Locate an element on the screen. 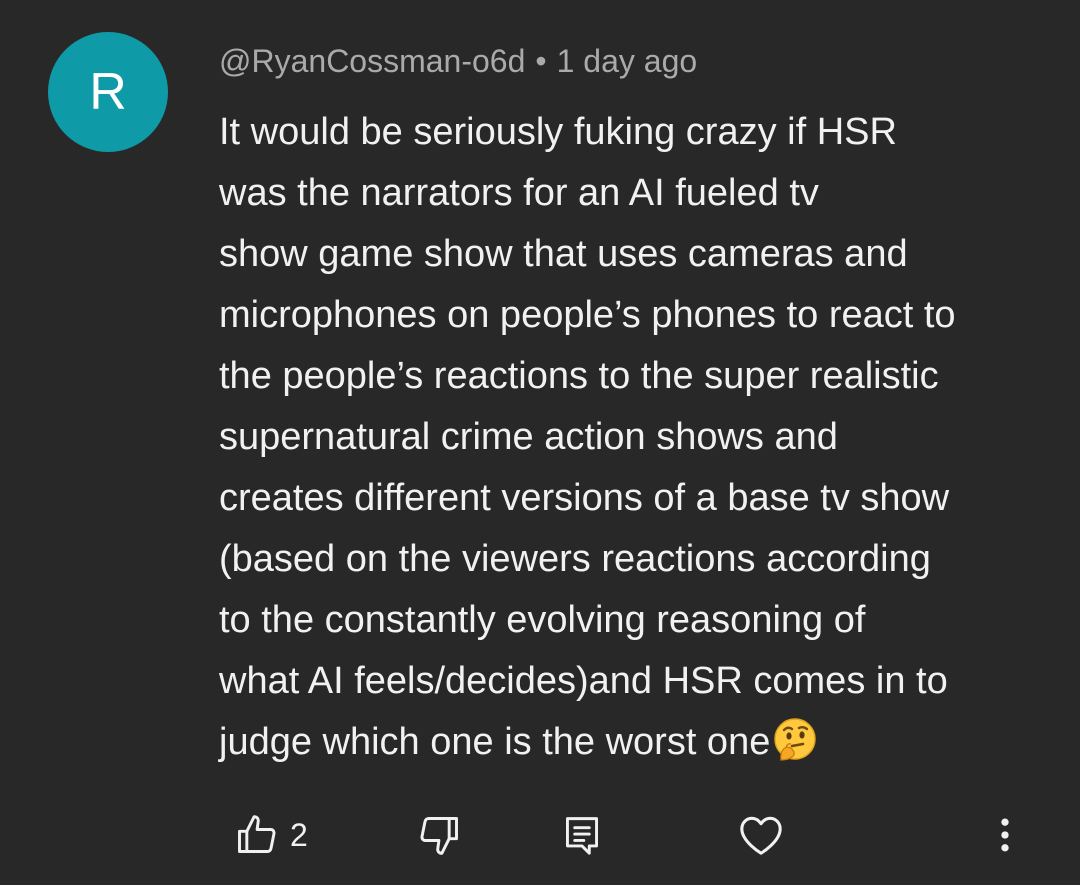  comment-header: @RyanCossman-o6d • 1 day ago is located at coordinates (458, 61).